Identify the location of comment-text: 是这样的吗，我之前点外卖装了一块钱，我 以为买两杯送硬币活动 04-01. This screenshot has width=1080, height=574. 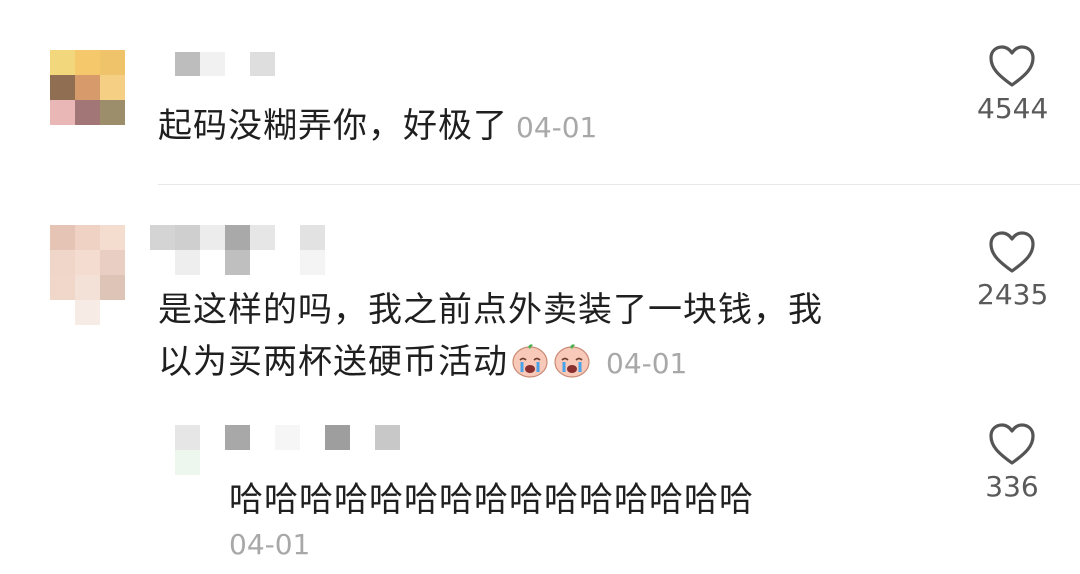
(490, 337).